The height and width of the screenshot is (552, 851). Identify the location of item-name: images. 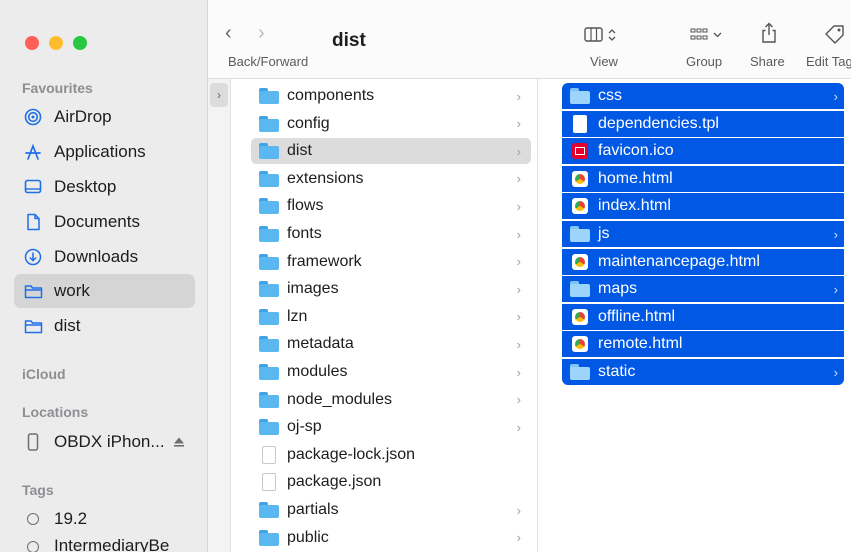
(313, 289).